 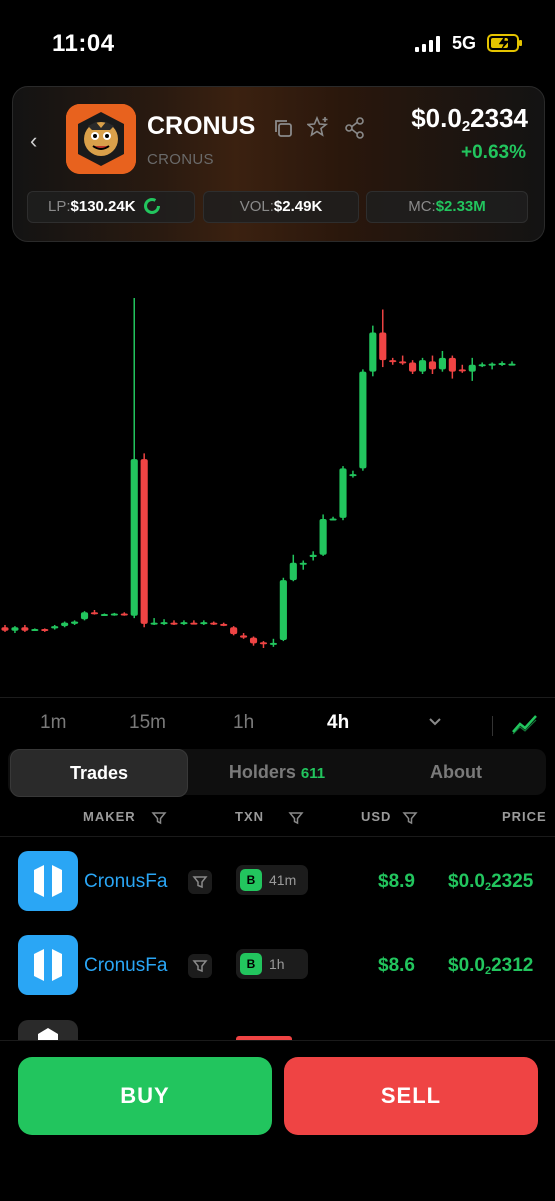 What do you see at coordinates (447, 207) in the screenshot?
I see `mc-stat: MC:$2.33M` at bounding box center [447, 207].